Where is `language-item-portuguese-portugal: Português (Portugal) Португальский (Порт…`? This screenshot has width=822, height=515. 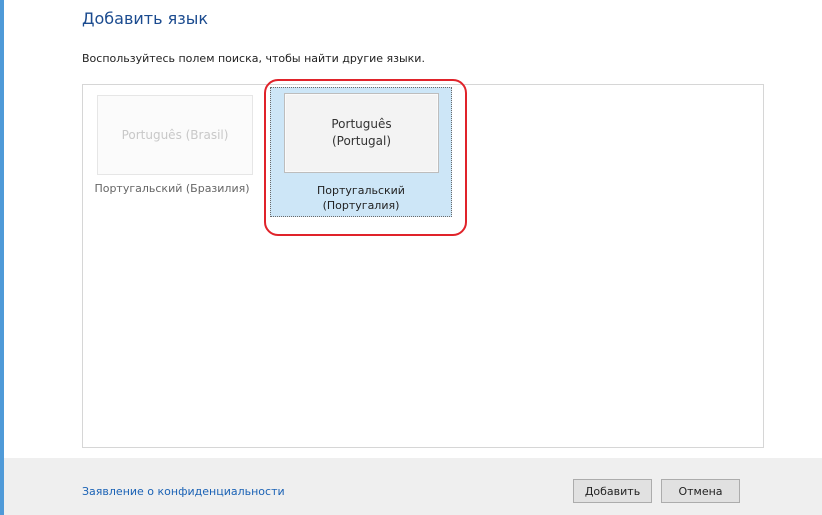
language-item-portuguese-portugal: Português (Portugal) Португальский (Порт… is located at coordinates (361, 152).